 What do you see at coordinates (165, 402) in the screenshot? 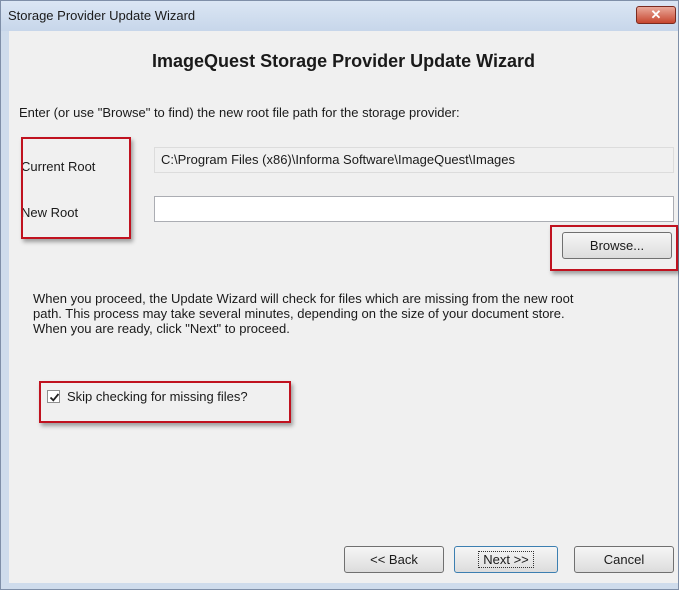
I see `skip-check-highlight-box` at bounding box center [165, 402].